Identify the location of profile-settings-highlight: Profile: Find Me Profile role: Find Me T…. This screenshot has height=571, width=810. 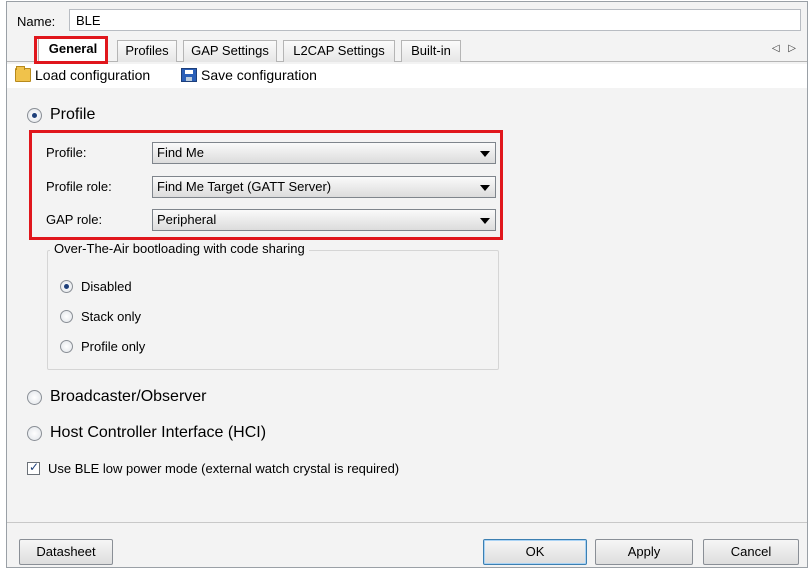
(266, 185).